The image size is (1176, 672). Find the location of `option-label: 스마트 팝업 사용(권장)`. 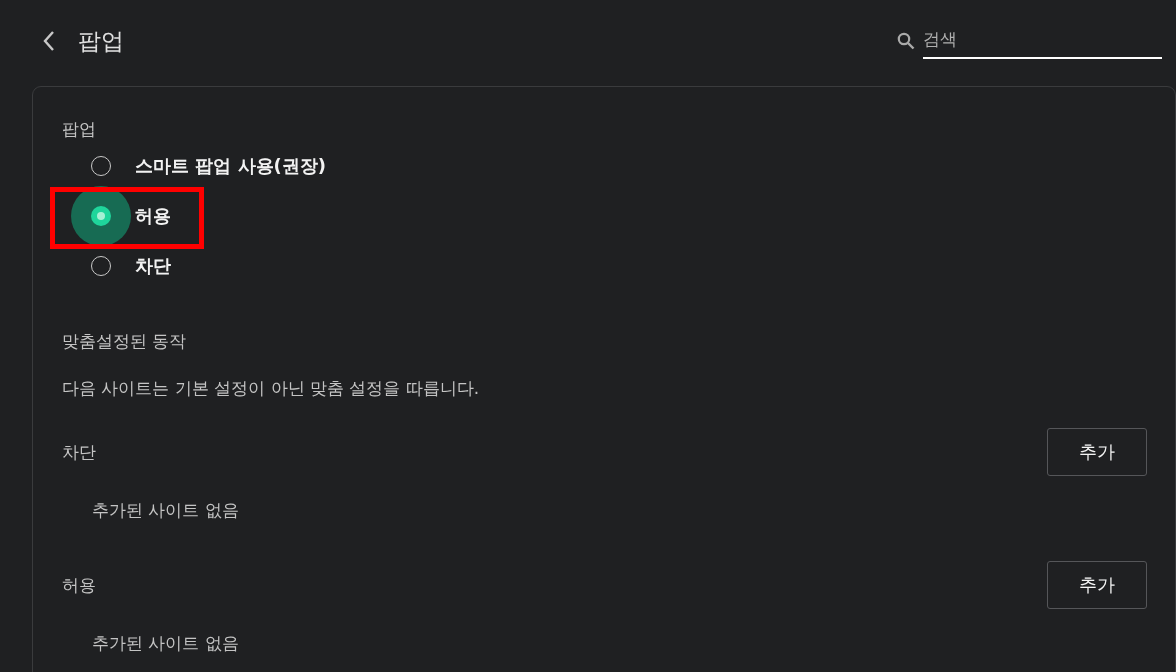

option-label: 스마트 팝업 사용(권장) is located at coordinates (230, 166).